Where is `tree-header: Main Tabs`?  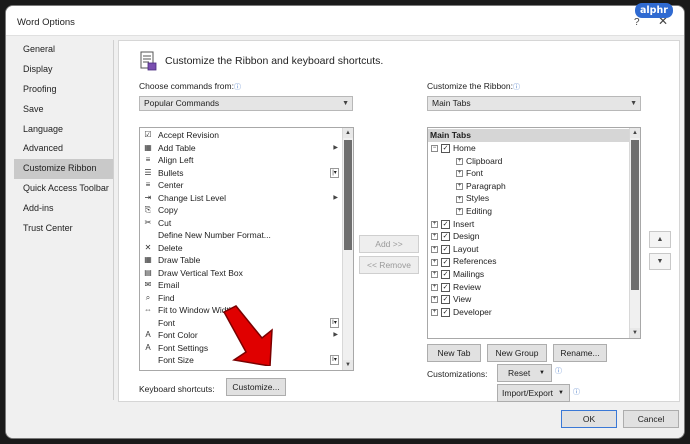
tree-header: Main Tabs is located at coordinates (529, 135).